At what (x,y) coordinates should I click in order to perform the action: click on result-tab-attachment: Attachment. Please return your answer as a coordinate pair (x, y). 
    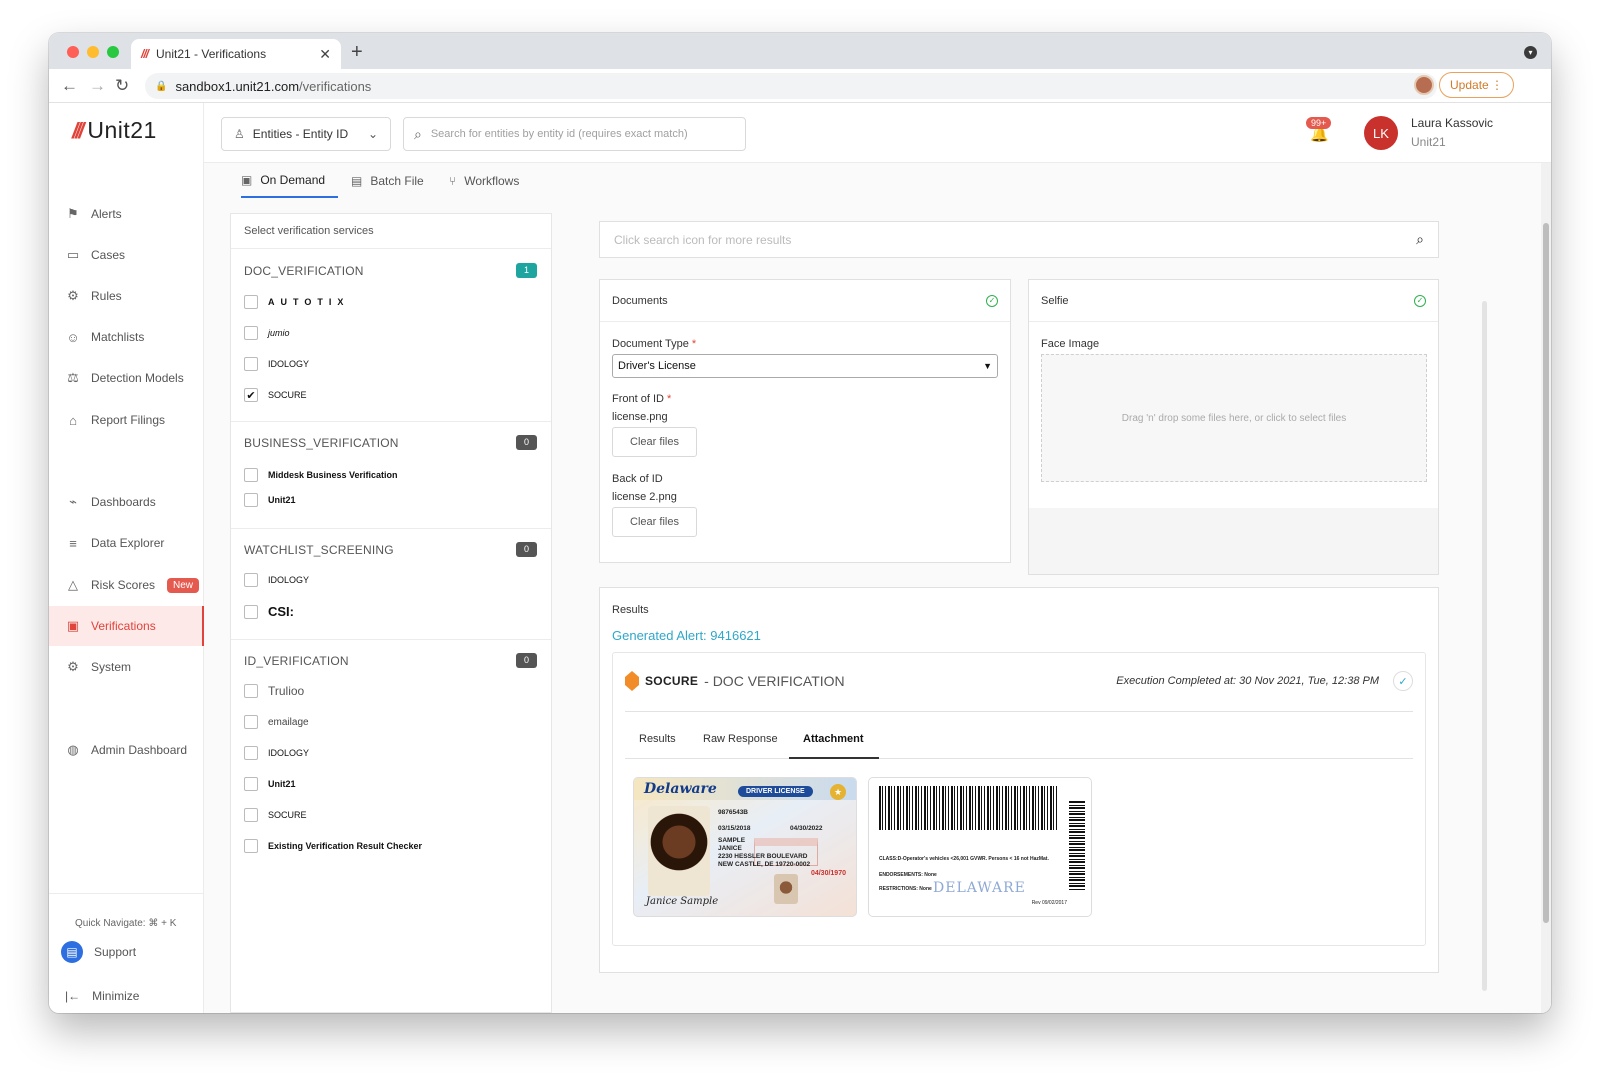
    Looking at the image, I should click on (833, 739).